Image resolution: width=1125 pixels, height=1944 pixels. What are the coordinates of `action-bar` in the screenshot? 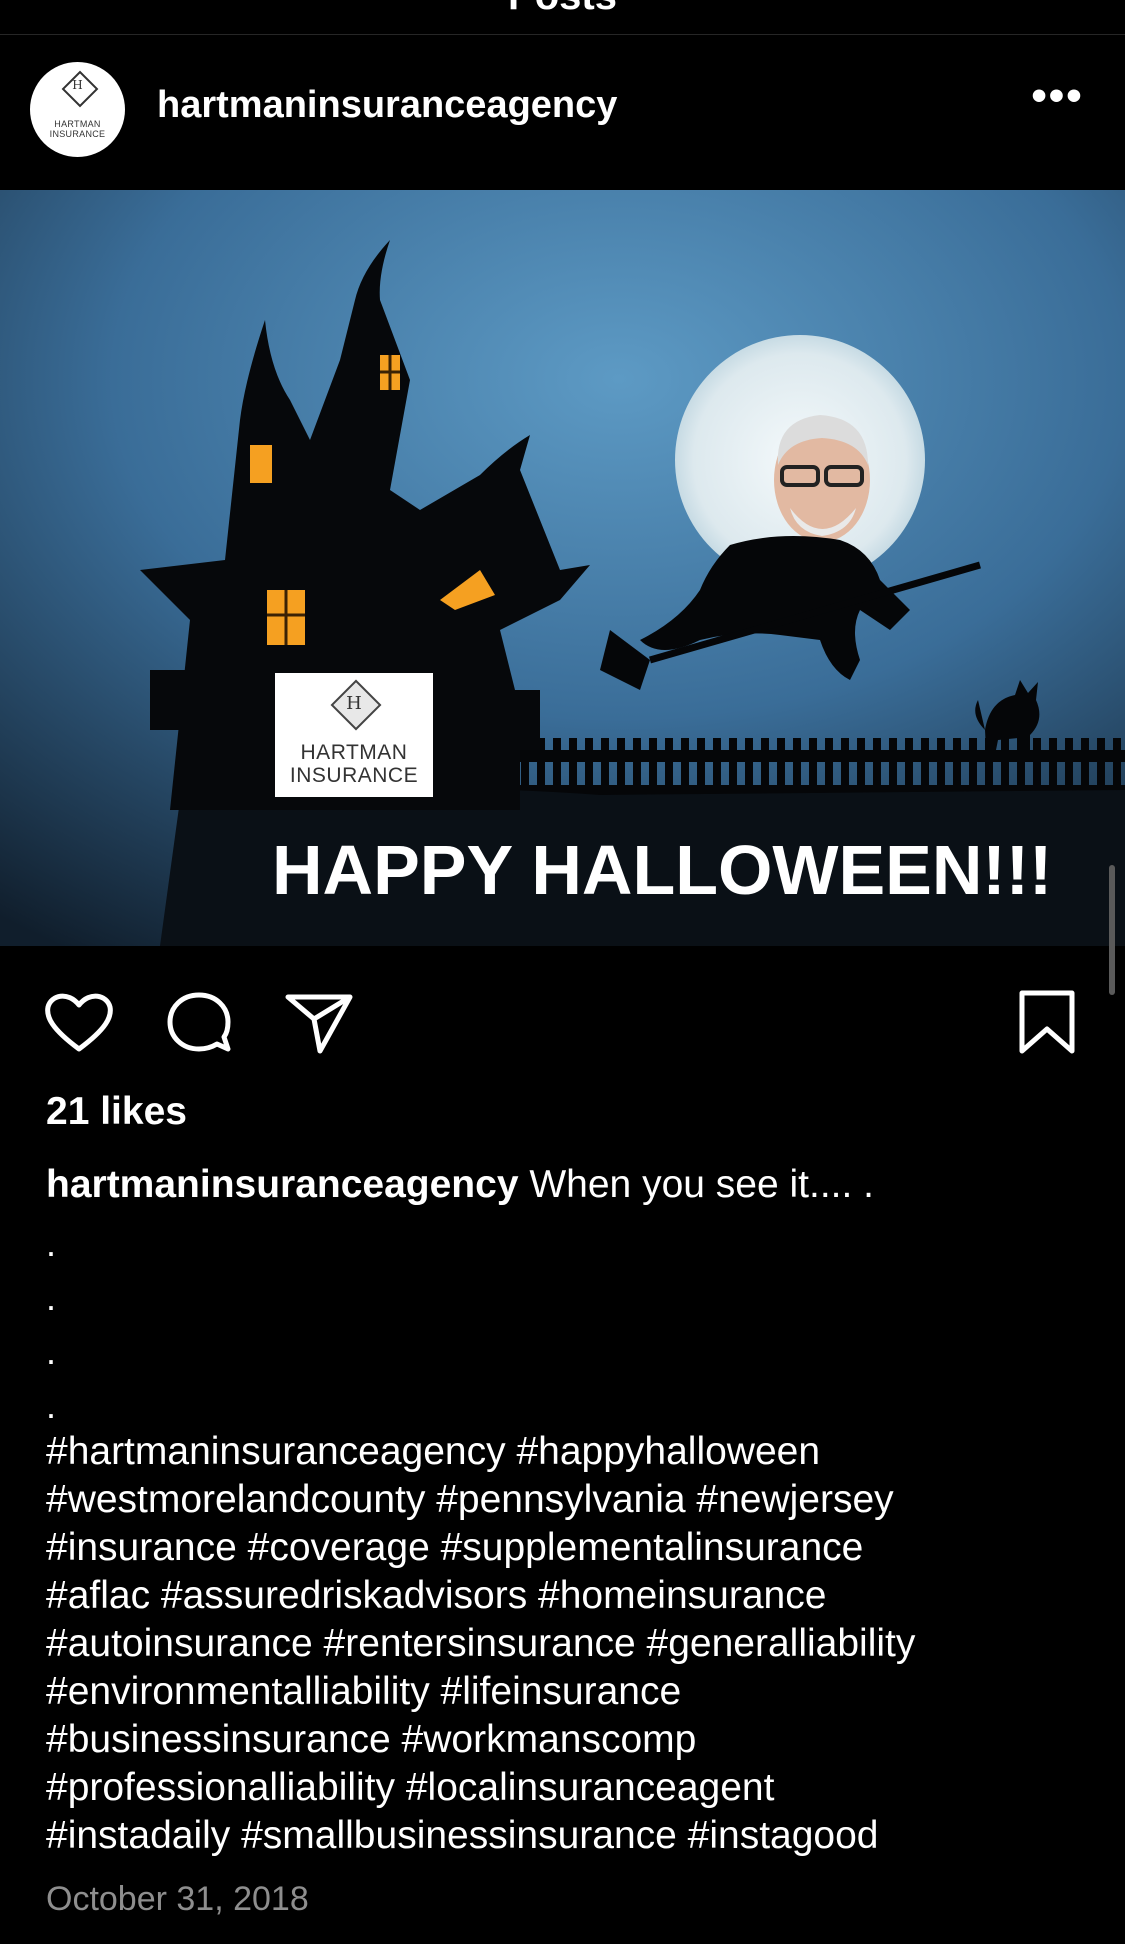 It's located at (562, 1017).